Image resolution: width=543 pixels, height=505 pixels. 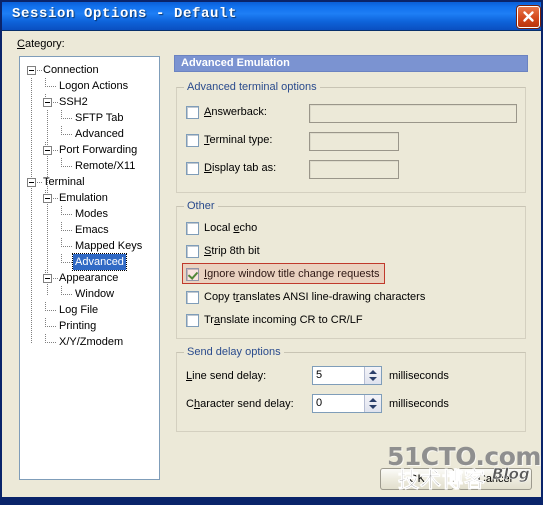 I want to click on window-bottom-border, so click(x=271, y=500).